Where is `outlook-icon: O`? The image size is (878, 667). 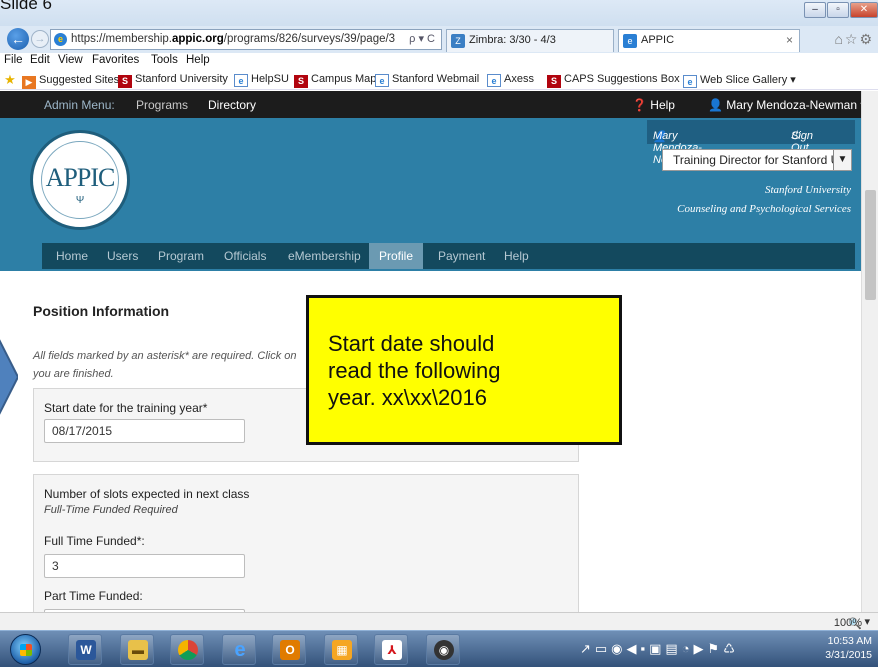
outlook-icon: O is located at coordinates (290, 650).